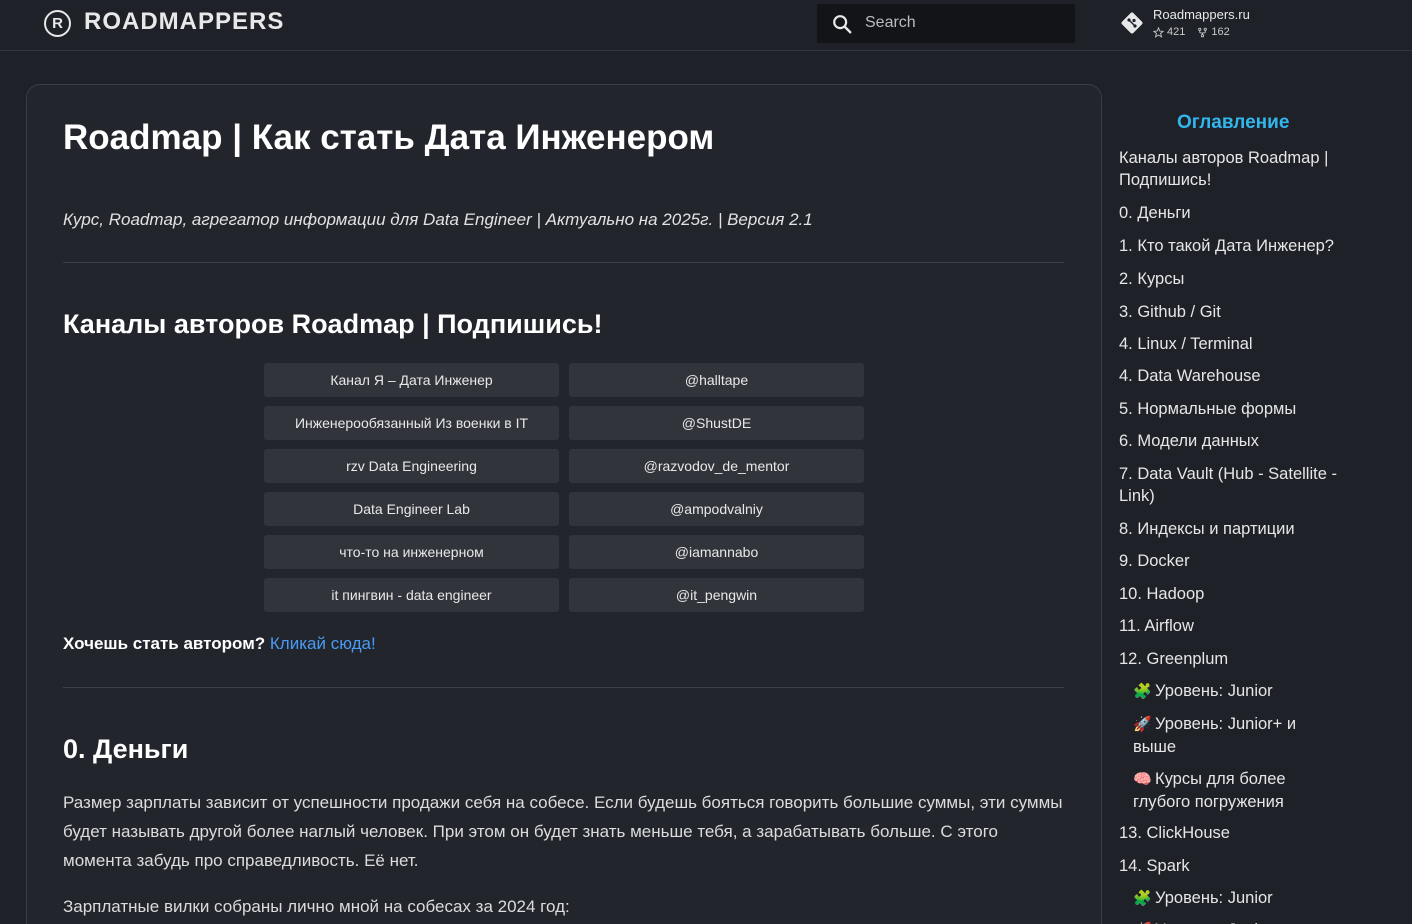 The height and width of the screenshot is (924, 1412). Describe the element at coordinates (1174, 659) in the screenshot. I see `toc-item-label: 12. Greenplum` at that location.